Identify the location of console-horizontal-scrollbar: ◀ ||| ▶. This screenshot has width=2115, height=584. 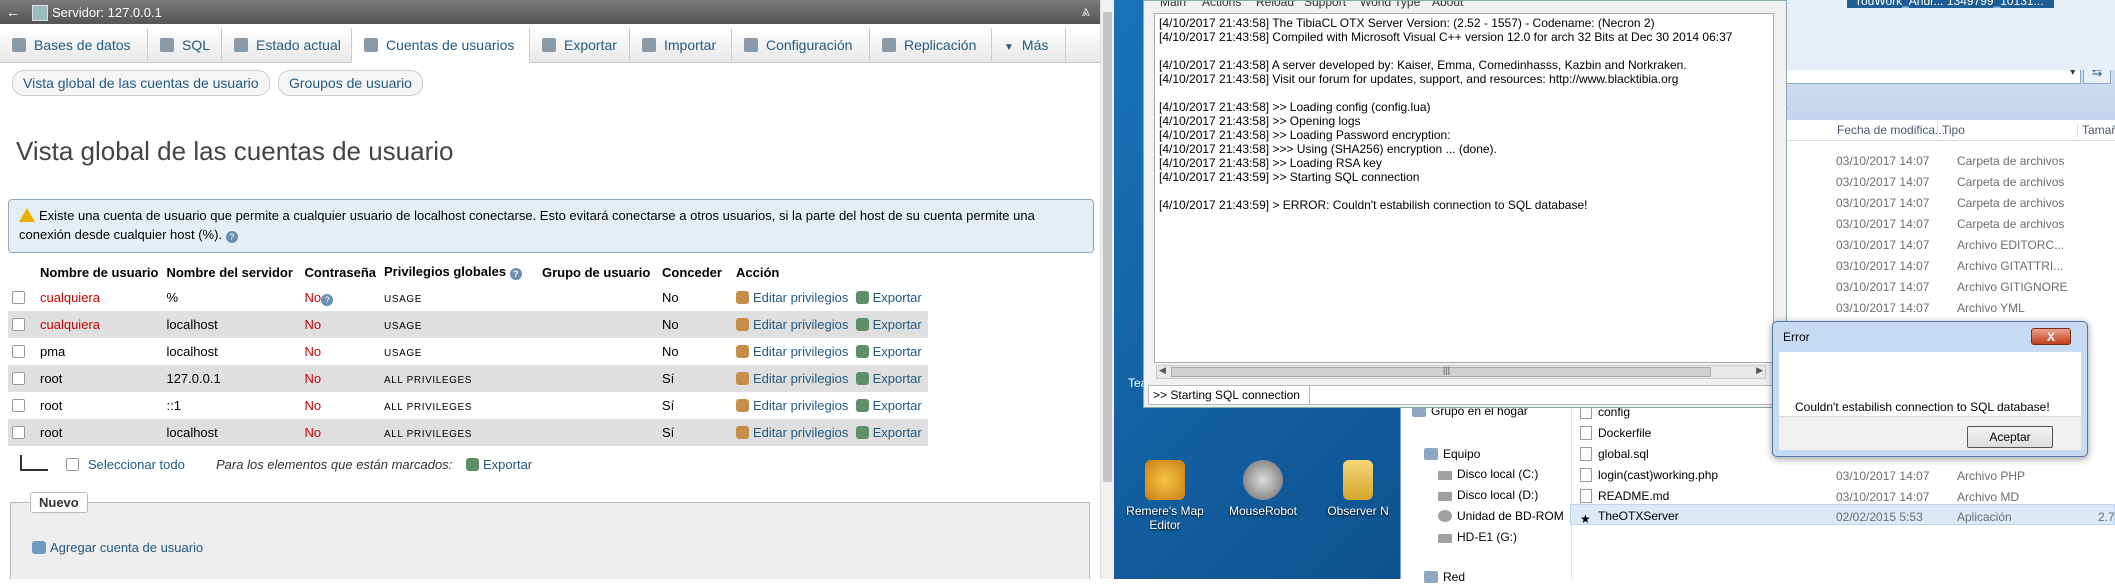
(1461, 372).